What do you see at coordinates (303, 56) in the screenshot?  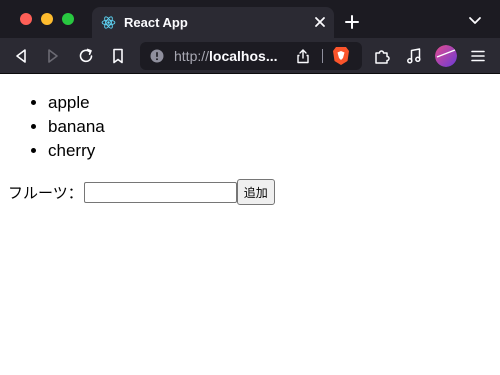 I see `share-icon` at bounding box center [303, 56].